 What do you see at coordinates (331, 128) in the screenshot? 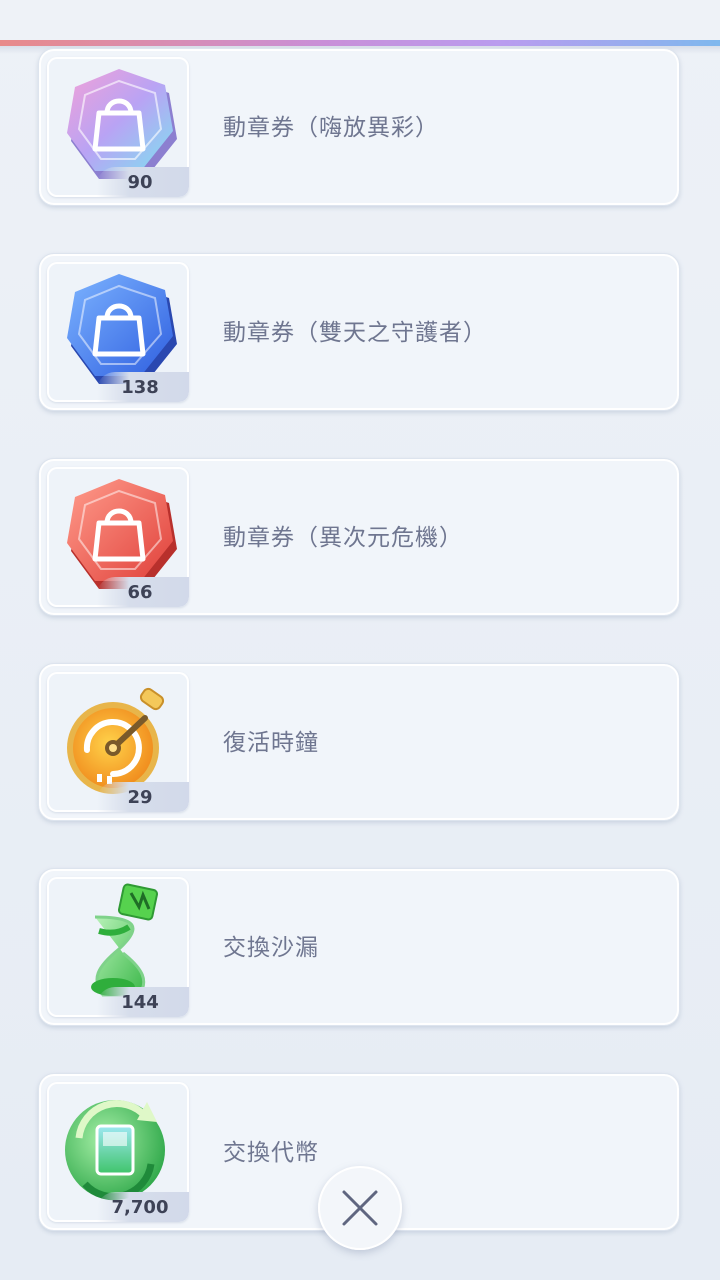
I see `item-name: 動章券（嗨放異彩）` at bounding box center [331, 128].